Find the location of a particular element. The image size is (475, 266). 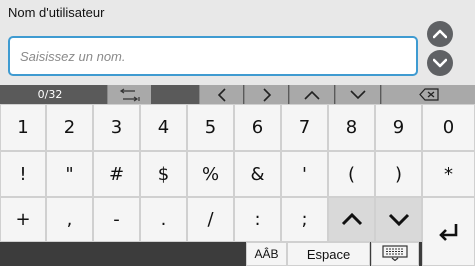

enter-icon is located at coordinates (449, 232).